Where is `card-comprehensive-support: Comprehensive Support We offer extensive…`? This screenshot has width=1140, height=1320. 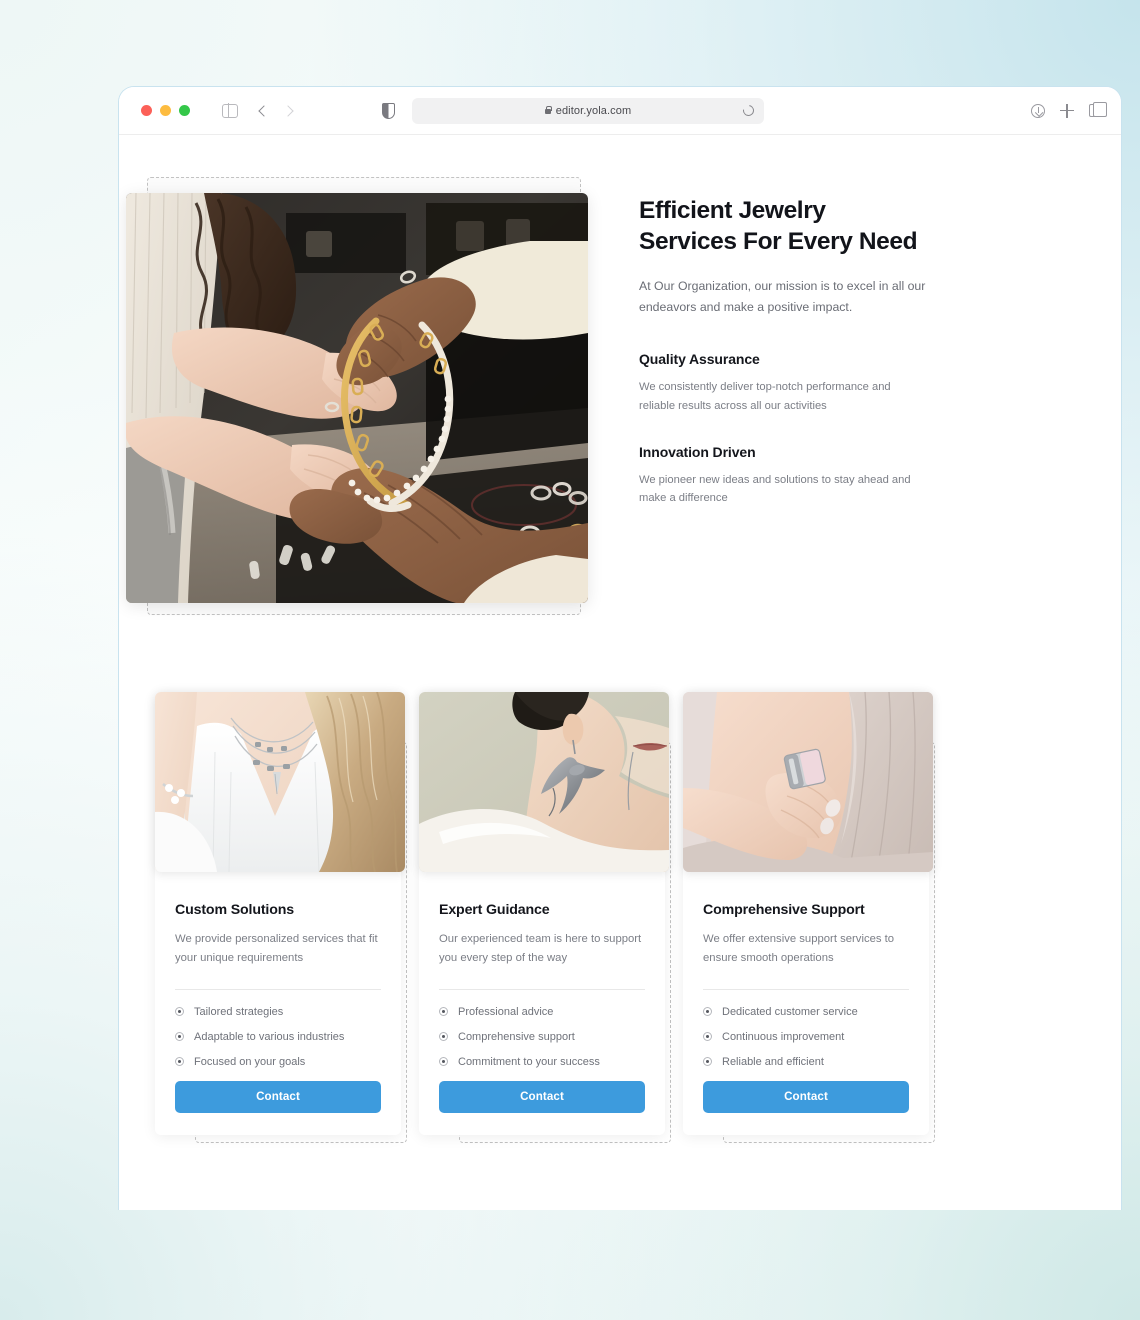
card-comprehensive-support: Comprehensive Support We offer extensive… is located at coordinates (809, 917).